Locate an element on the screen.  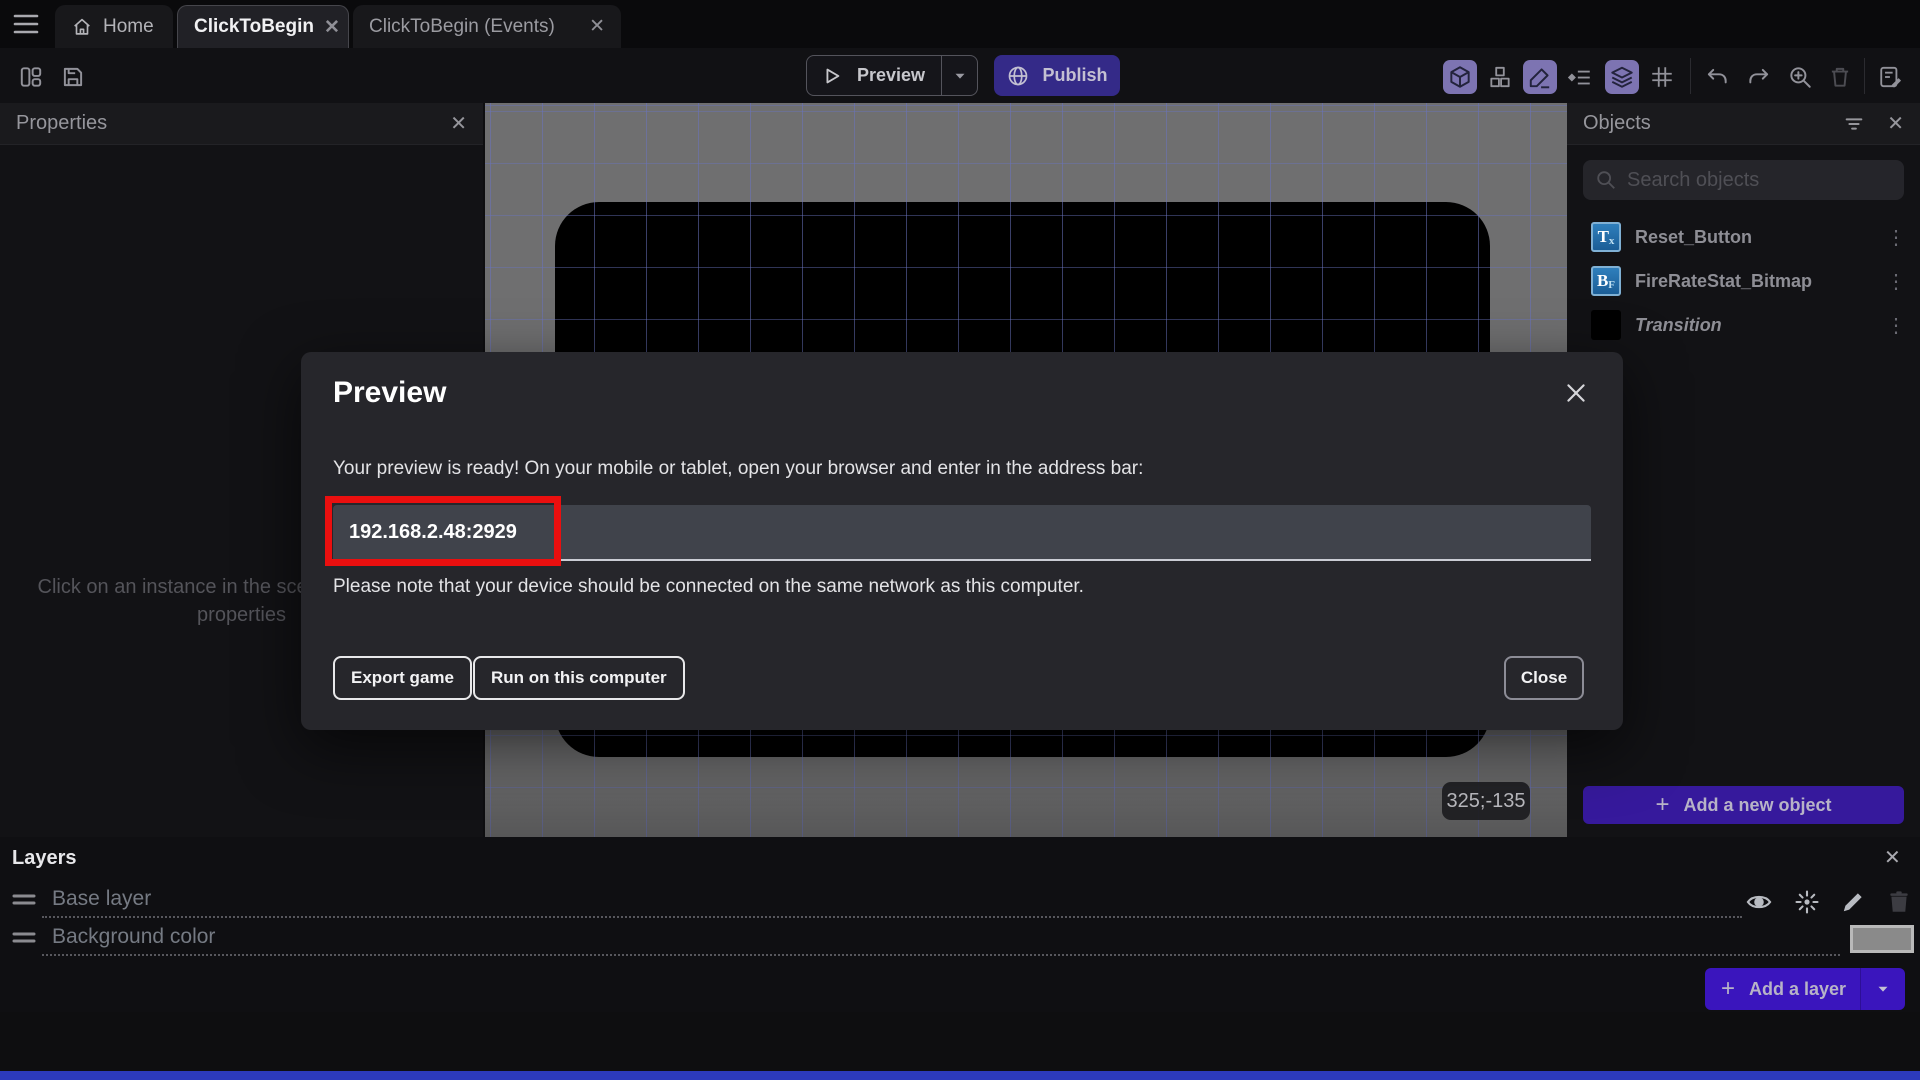
preview-button: Preview is located at coordinates (892, 75).